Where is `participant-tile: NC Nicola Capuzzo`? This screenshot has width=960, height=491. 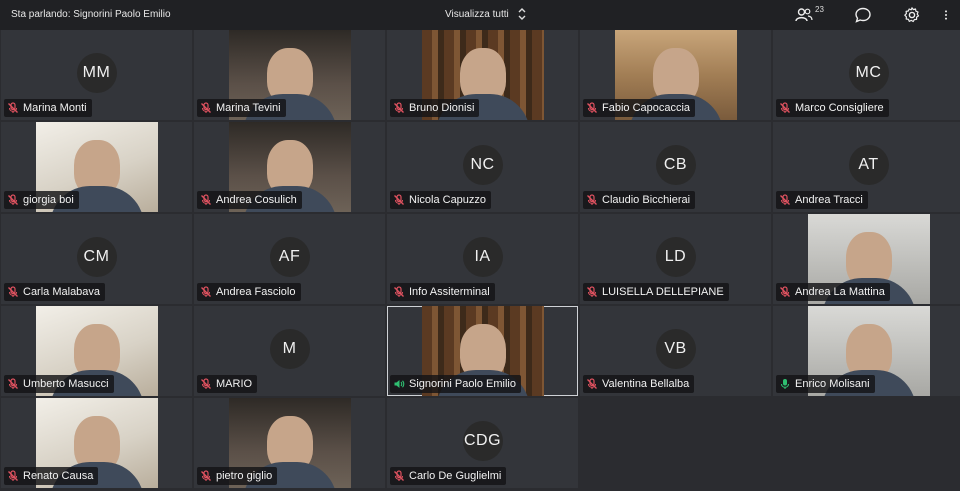 participant-tile: NC Nicola Capuzzo is located at coordinates (482, 167).